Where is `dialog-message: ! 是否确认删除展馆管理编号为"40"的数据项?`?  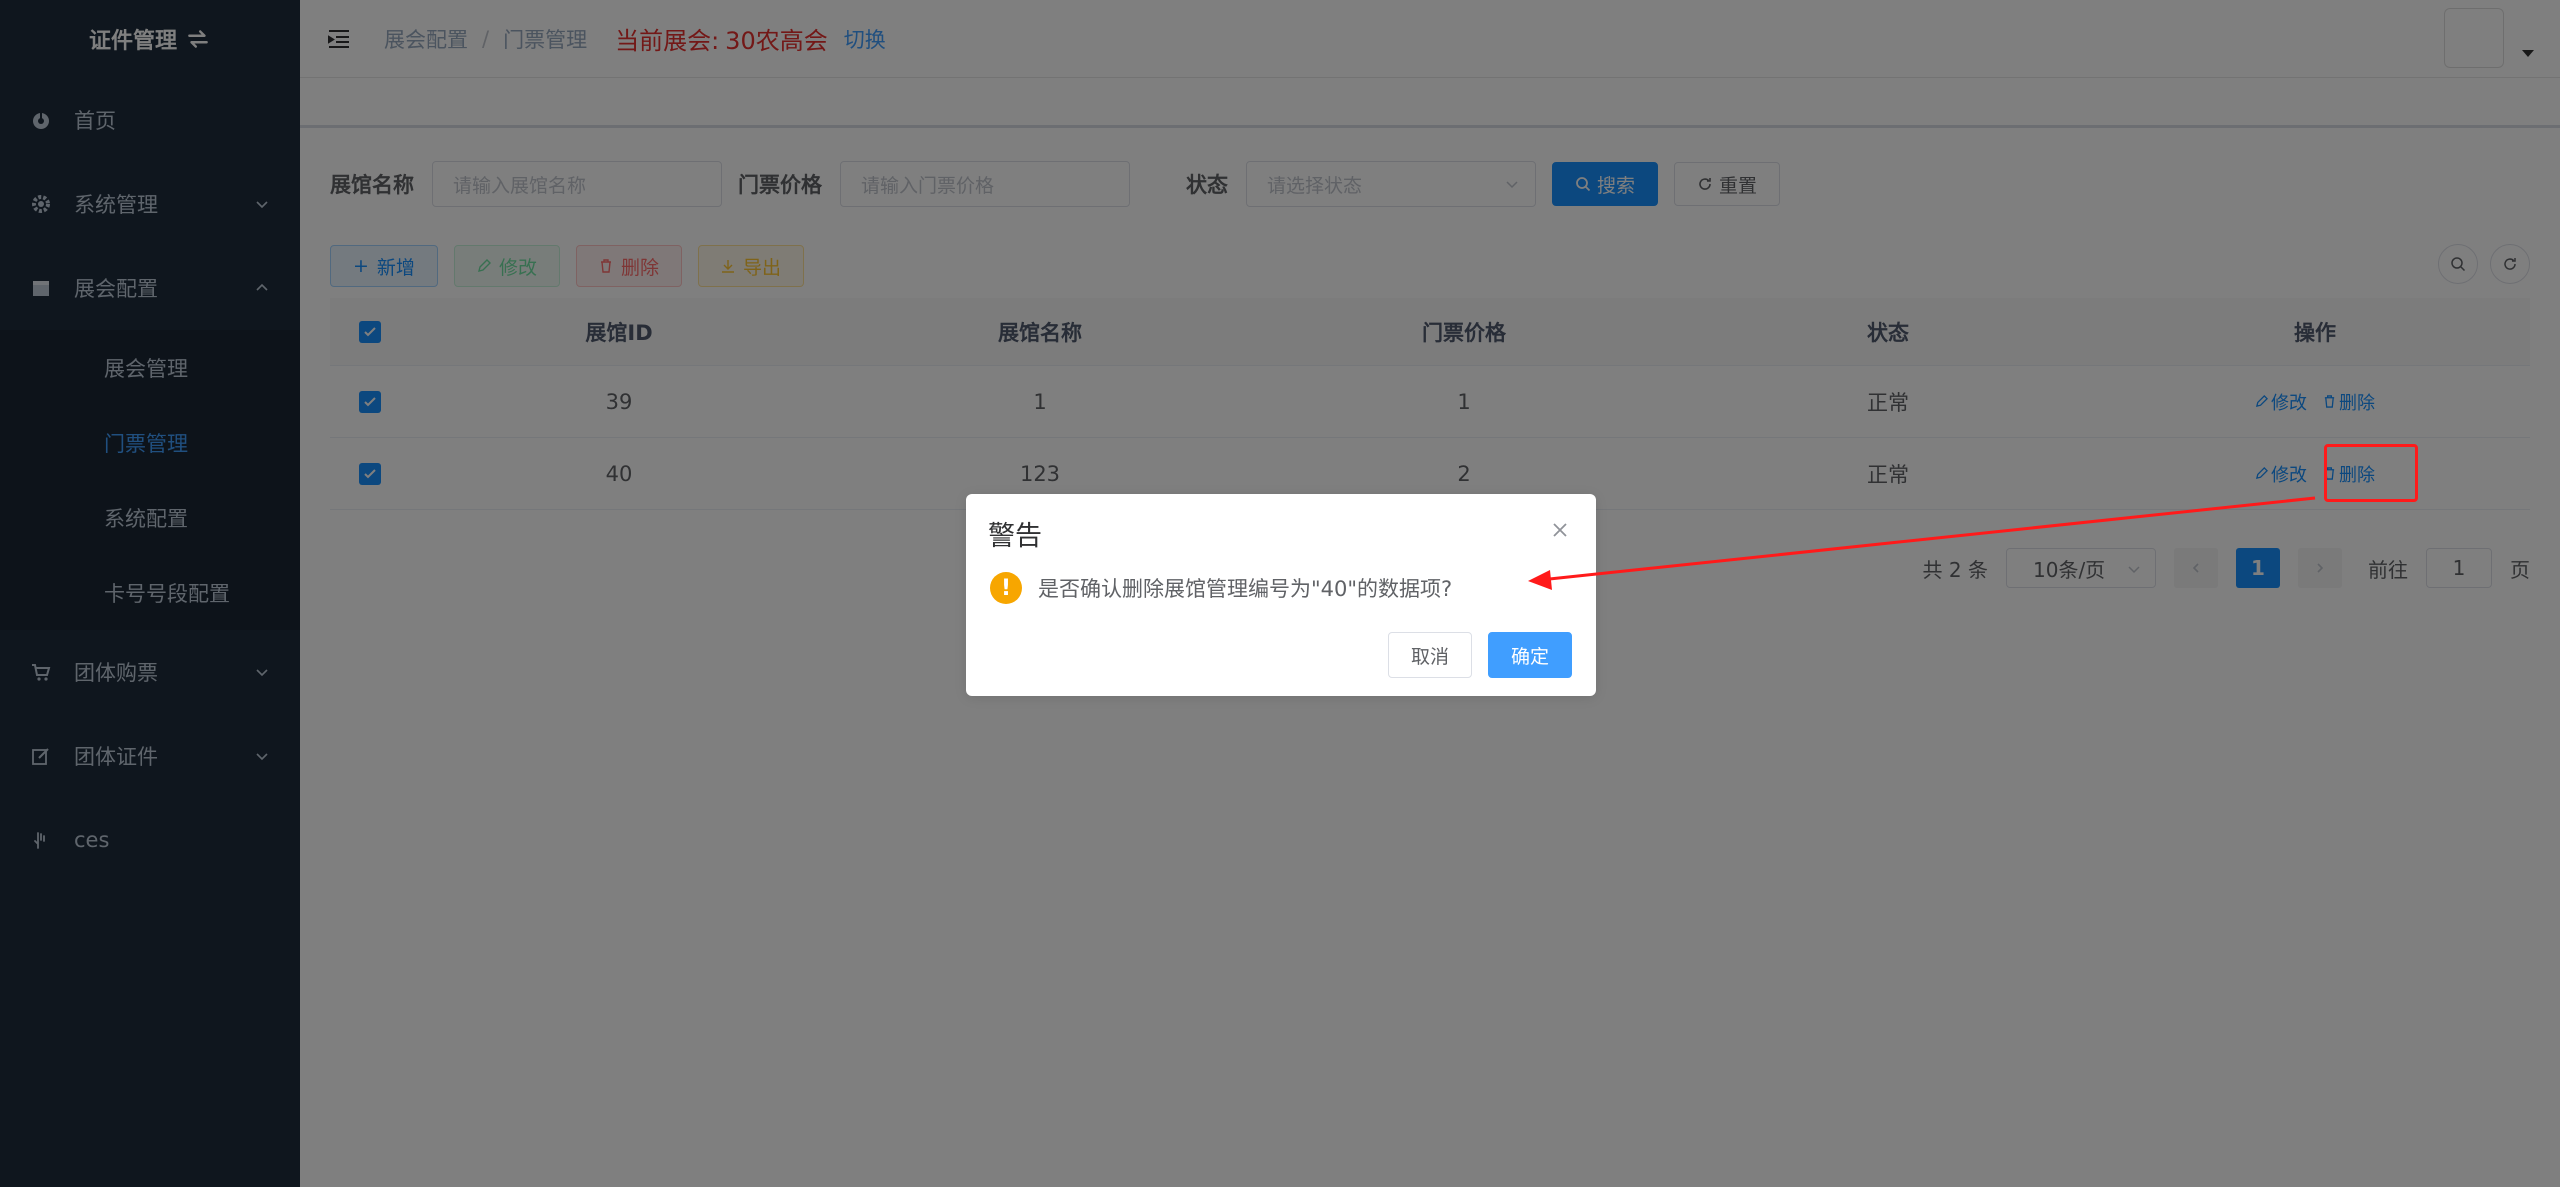 dialog-message: ! 是否确认删除展馆管理编号为"40"的数据项? is located at coordinates (1221, 588).